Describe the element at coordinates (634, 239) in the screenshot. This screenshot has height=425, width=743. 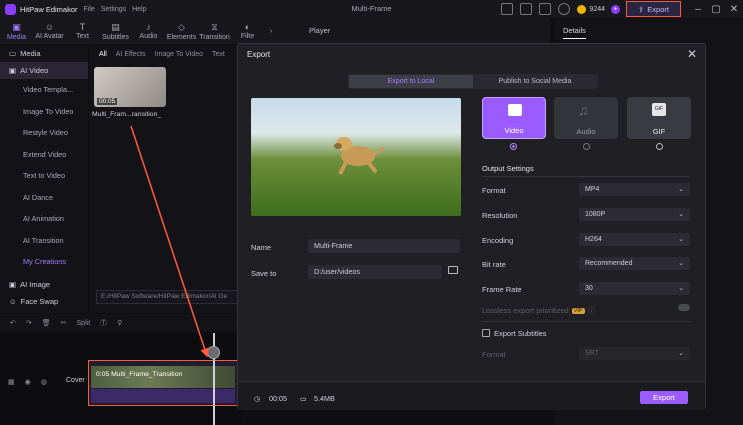
I see `encoding-select: H264 ⌄` at that location.